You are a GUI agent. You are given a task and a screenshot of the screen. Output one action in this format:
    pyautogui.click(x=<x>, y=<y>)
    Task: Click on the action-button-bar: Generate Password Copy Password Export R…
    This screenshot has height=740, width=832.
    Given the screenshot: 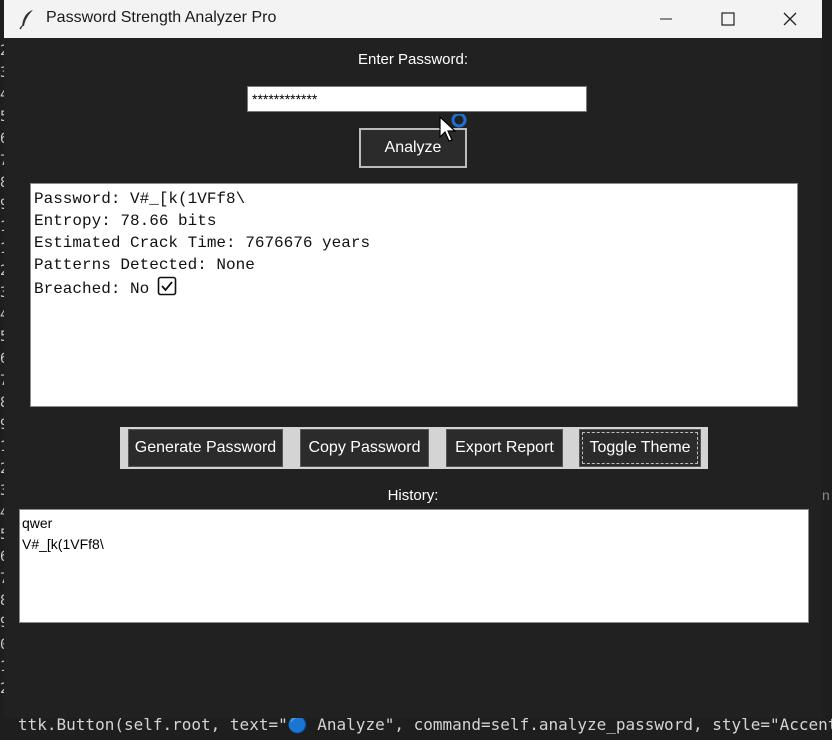 What is the action you would take?
    pyautogui.click(x=414, y=448)
    